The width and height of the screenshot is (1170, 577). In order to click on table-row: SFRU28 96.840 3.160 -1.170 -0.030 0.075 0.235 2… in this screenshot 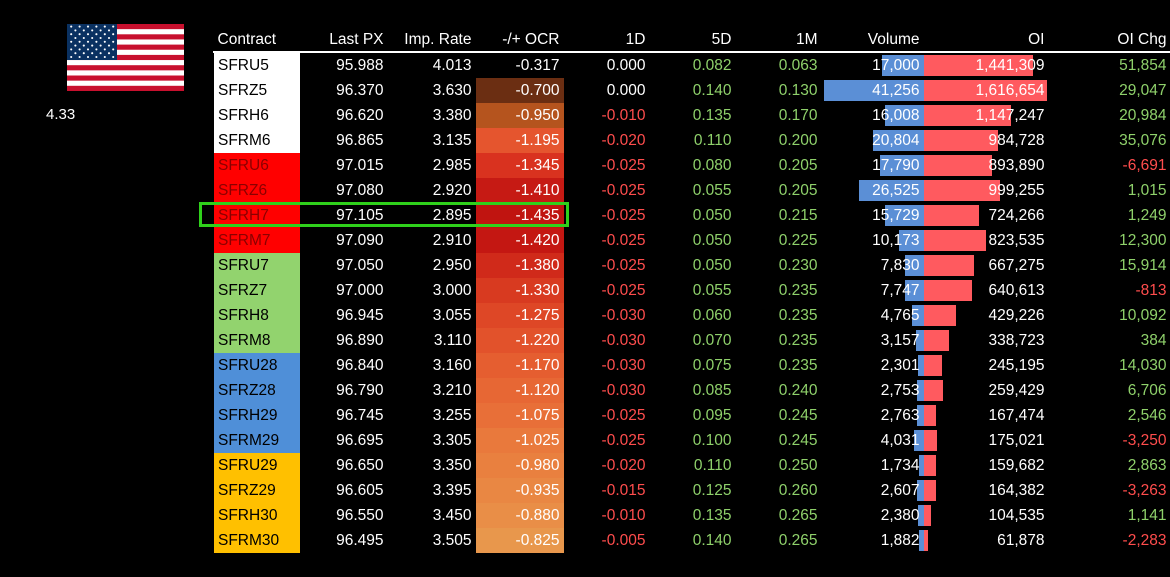, I will do `click(691, 365)`.